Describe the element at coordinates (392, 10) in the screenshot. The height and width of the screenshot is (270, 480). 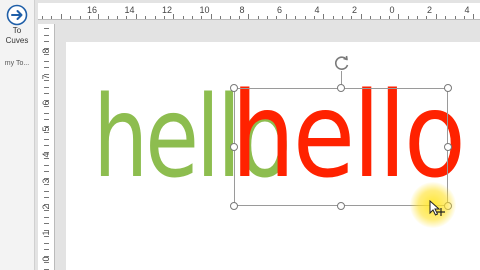
I see `ruler-label: 0` at that location.